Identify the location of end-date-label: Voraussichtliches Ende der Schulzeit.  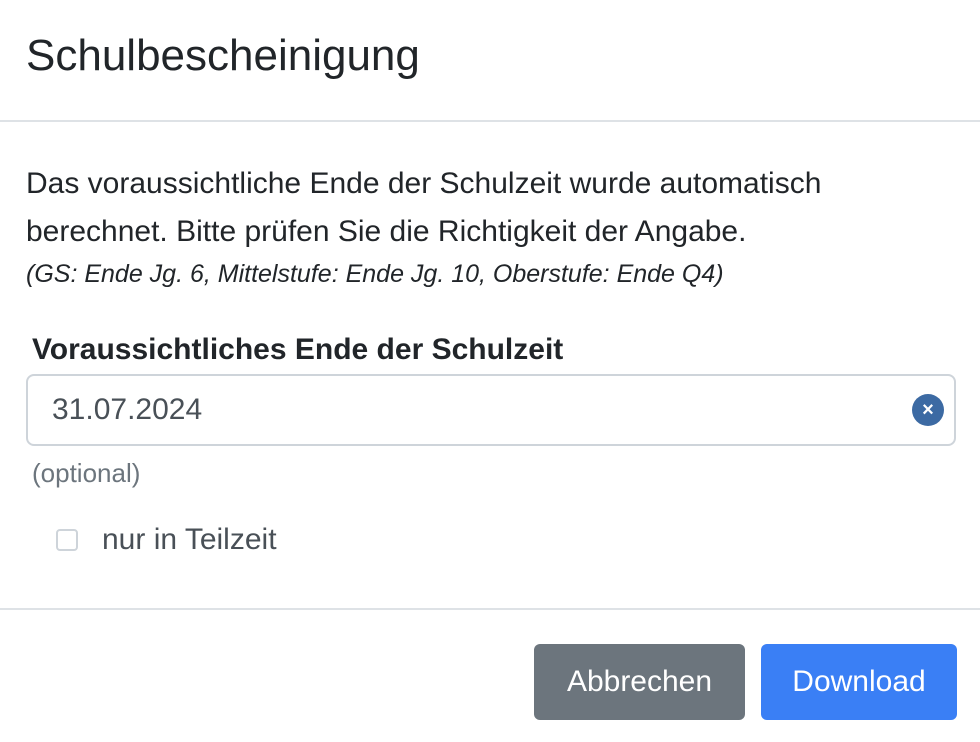
(298, 349).